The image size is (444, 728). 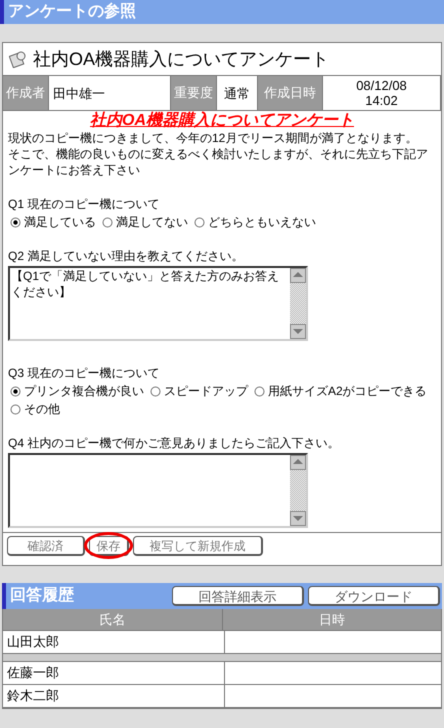 What do you see at coordinates (174, 443) in the screenshot?
I see `question-label: Q4 社内のコピー機で何かご意見ありましたらご記入下さい。` at bounding box center [174, 443].